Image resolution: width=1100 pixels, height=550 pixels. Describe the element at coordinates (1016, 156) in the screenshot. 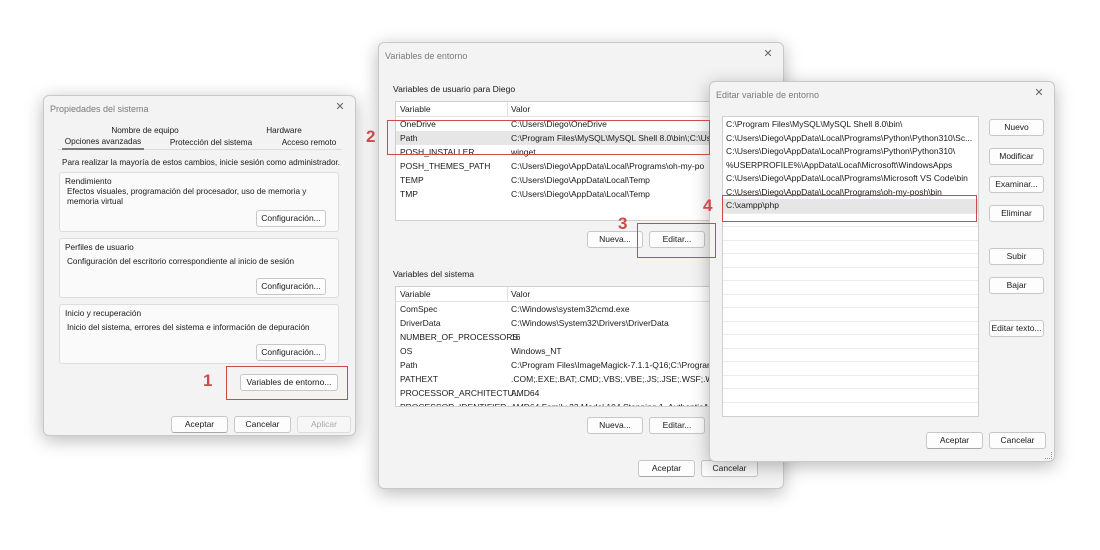

I see `modify-entry-button: Modificar` at that location.